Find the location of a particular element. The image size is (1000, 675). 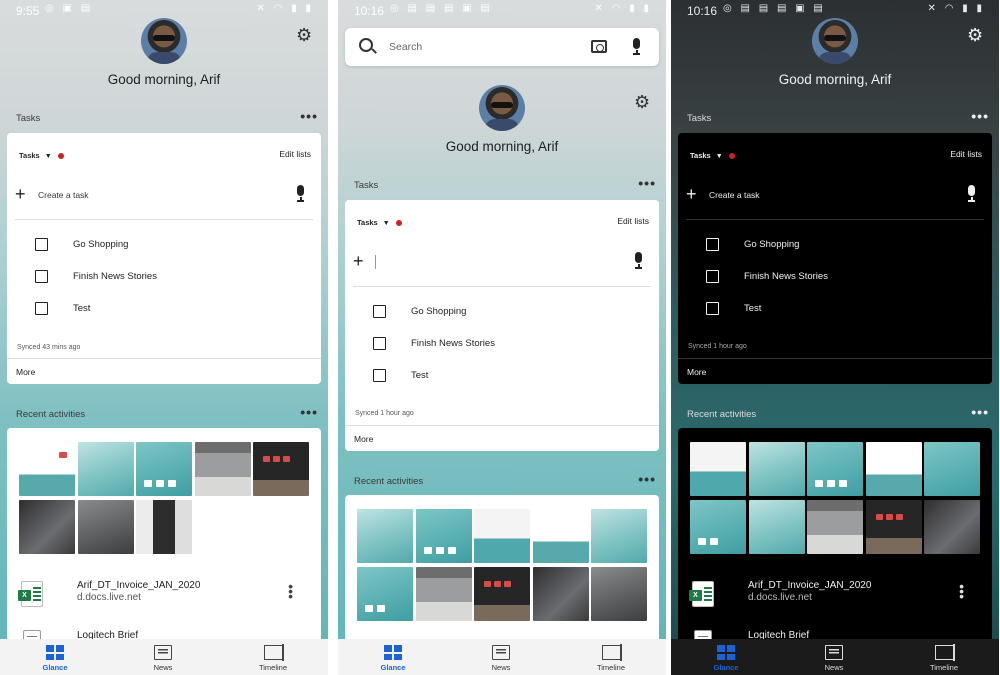

status-time: 9:55 is located at coordinates (28, 11).